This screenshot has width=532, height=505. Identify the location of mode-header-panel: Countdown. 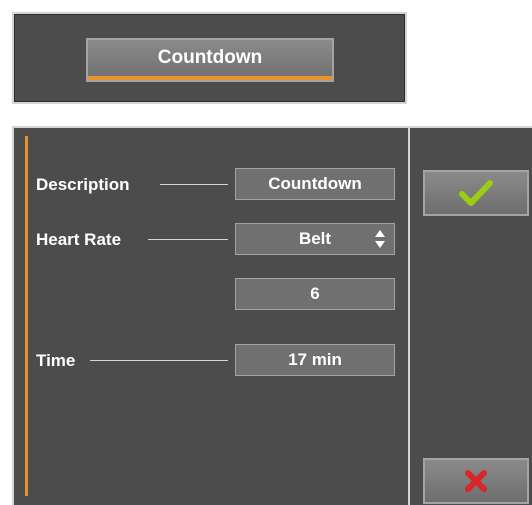
(209, 58).